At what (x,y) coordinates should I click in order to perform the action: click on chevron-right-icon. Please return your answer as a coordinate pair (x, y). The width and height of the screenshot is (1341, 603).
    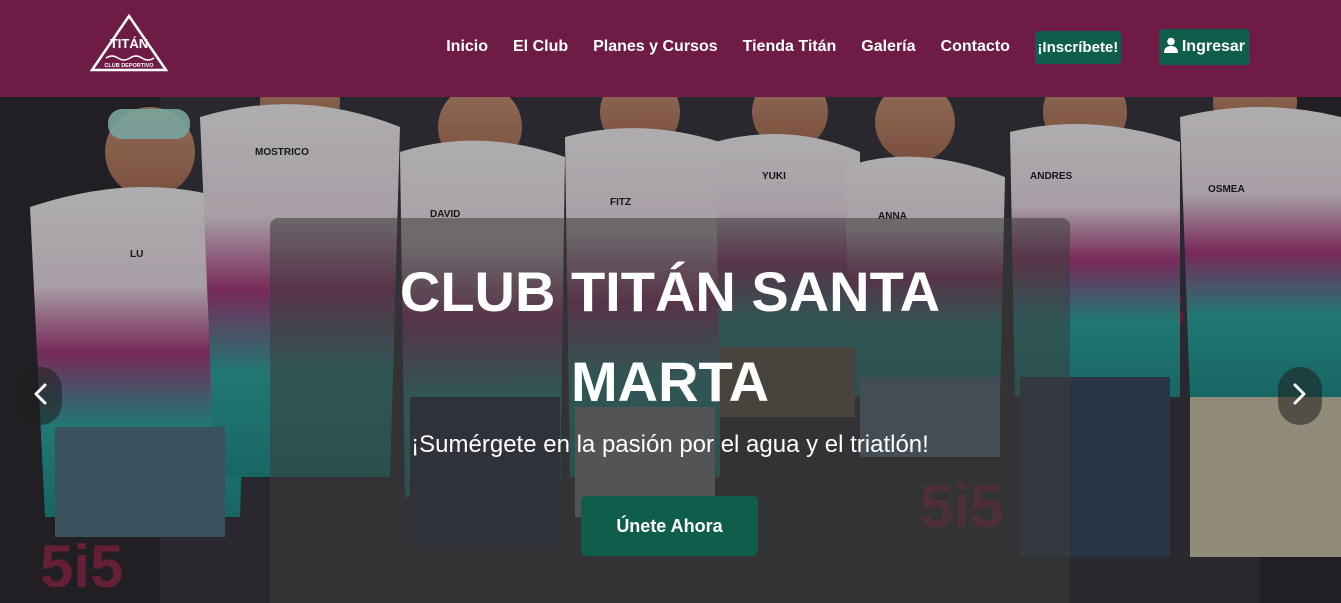
    Looking at the image, I should click on (1300, 396).